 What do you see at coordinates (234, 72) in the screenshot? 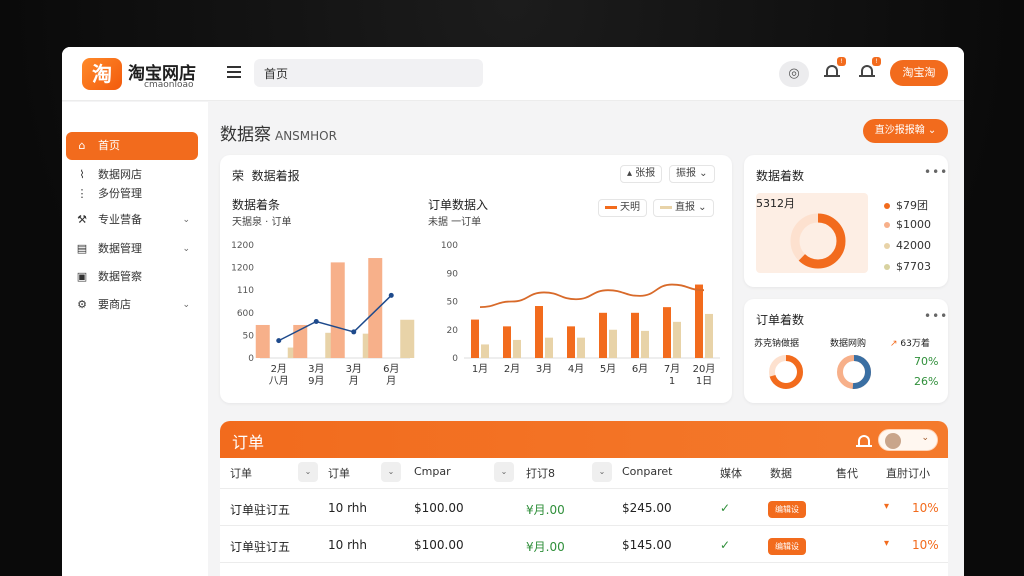
I see `hamburger-menu-icon` at bounding box center [234, 72].